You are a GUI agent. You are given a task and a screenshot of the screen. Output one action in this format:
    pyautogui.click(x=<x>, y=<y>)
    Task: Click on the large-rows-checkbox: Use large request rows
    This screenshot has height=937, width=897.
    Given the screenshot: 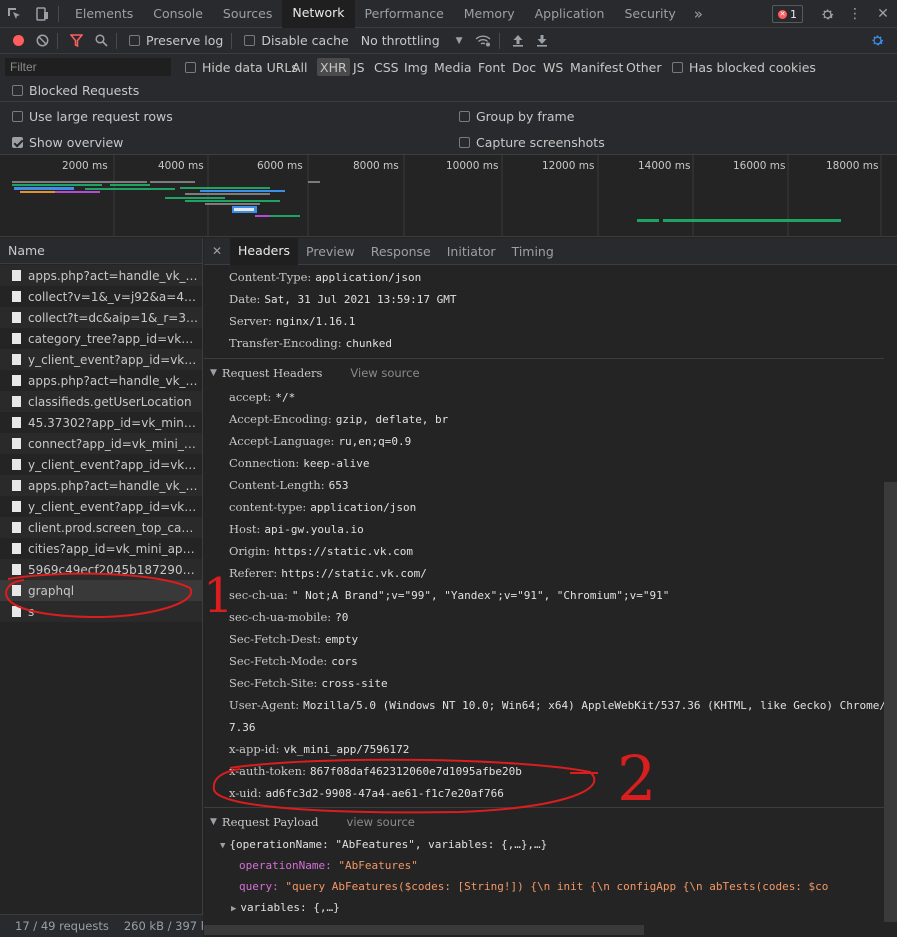 What is the action you would take?
    pyautogui.click(x=92, y=116)
    